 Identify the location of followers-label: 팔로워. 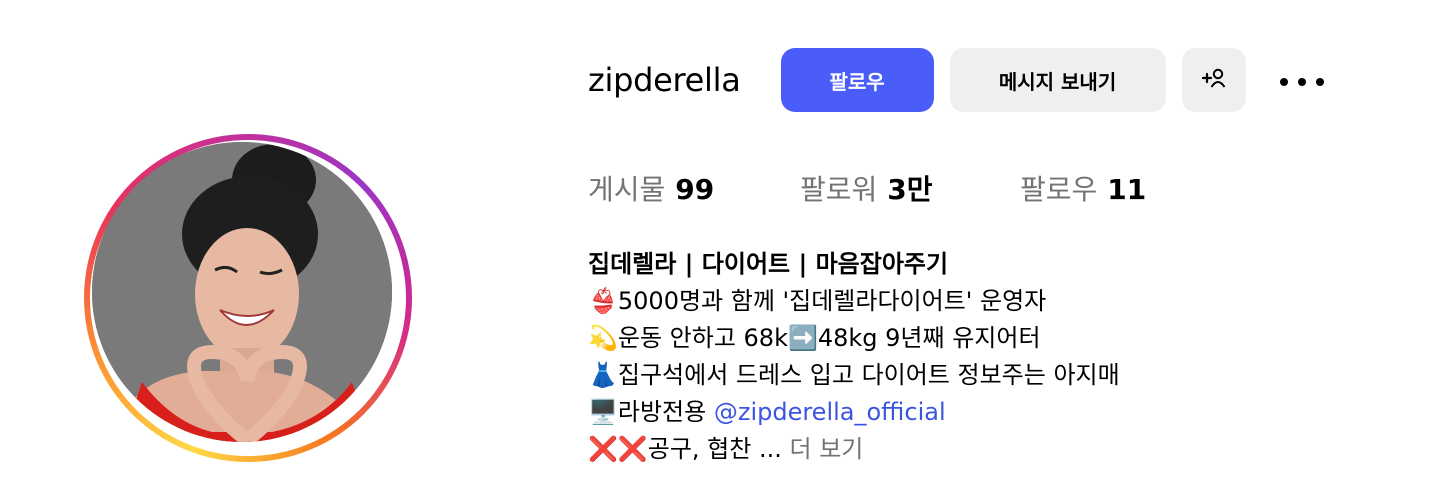
(839, 189).